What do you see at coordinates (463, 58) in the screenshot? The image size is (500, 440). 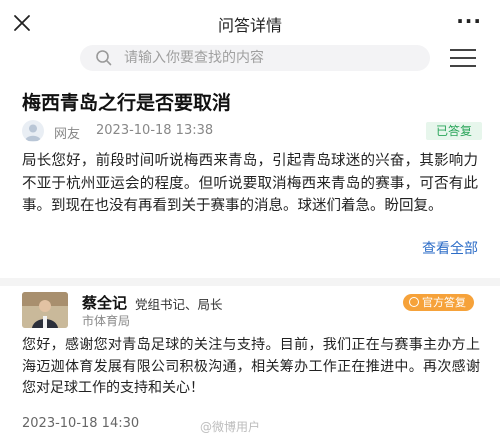 I see `menu-icon` at bounding box center [463, 58].